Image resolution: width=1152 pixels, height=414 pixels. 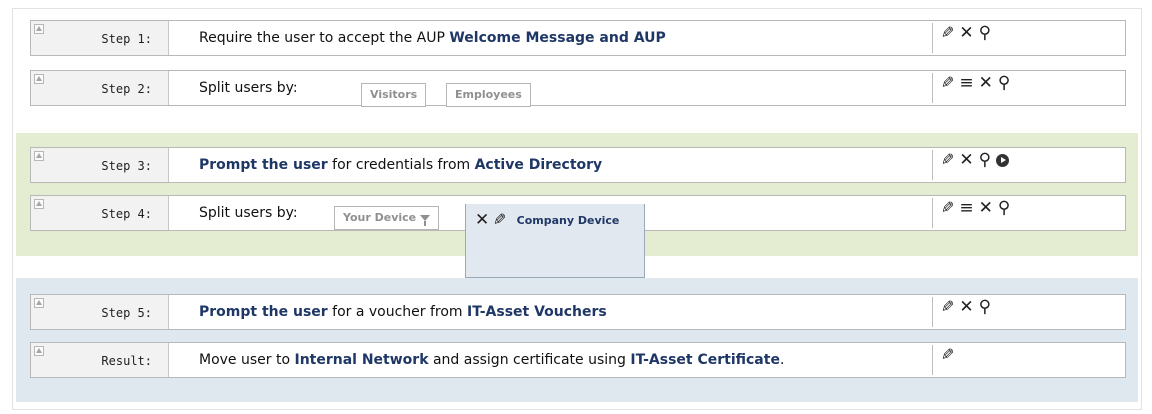 I want to click on step-cell: Result:, so click(x=100, y=360).